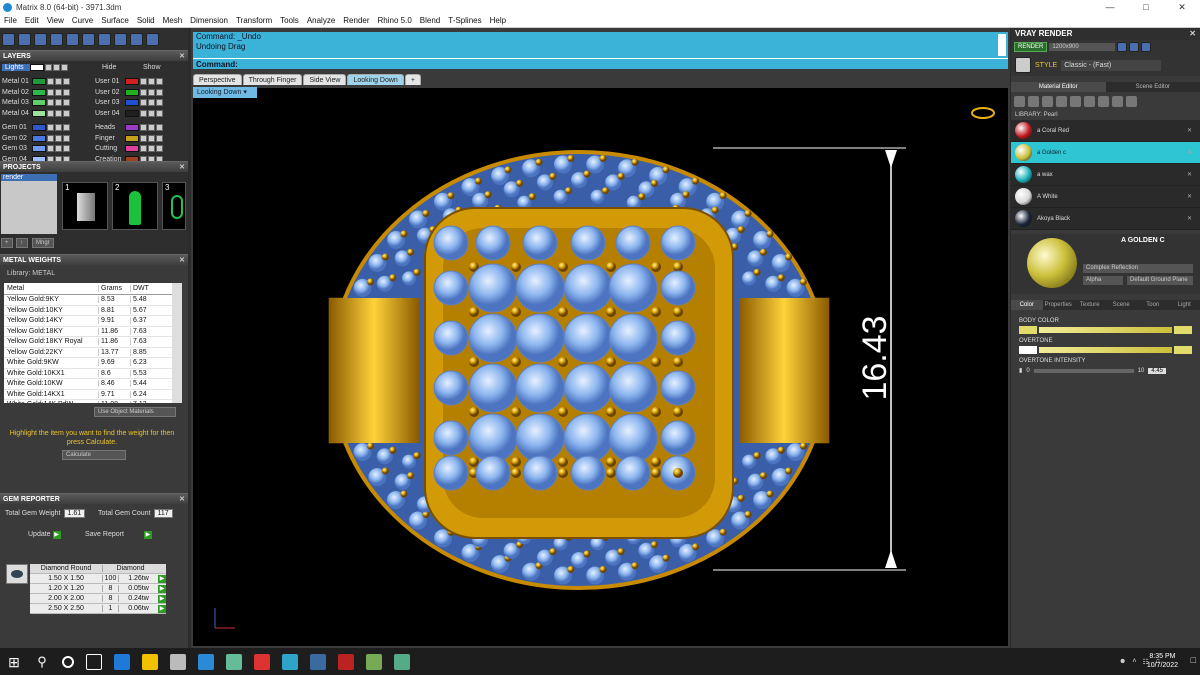 Image resolution: width=1200 pixels, height=675 pixels. I want to click on overtone-slider, so click(1105, 350).